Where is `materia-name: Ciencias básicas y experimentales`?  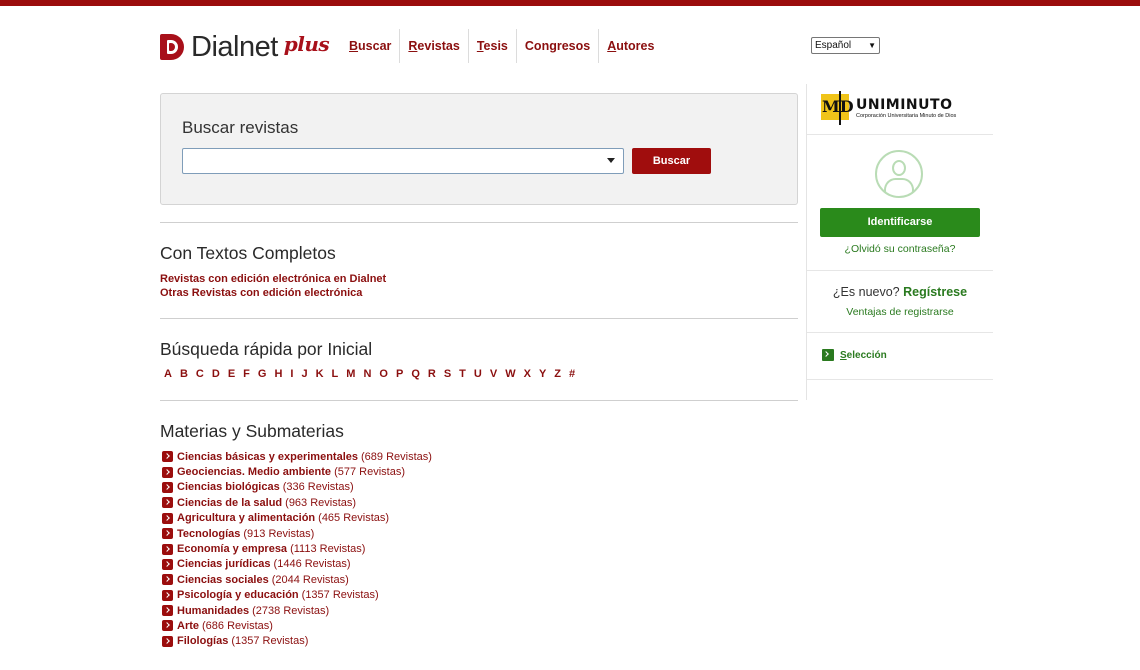 materia-name: Ciencias básicas y experimentales is located at coordinates (267, 457).